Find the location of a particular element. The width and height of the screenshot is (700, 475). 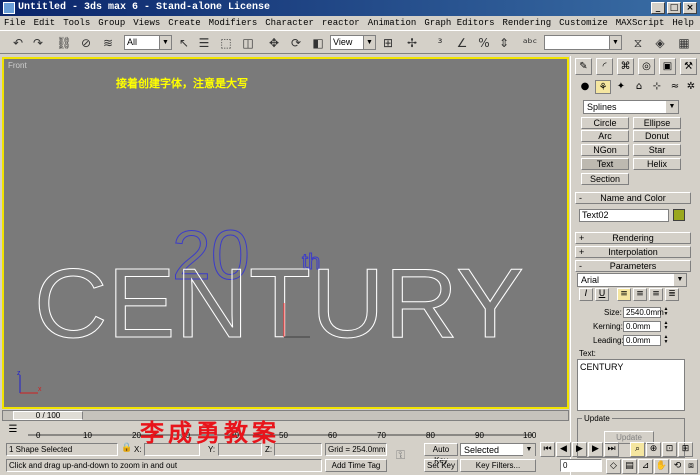

menu-tools: Tools is located at coordinates (76, 23).